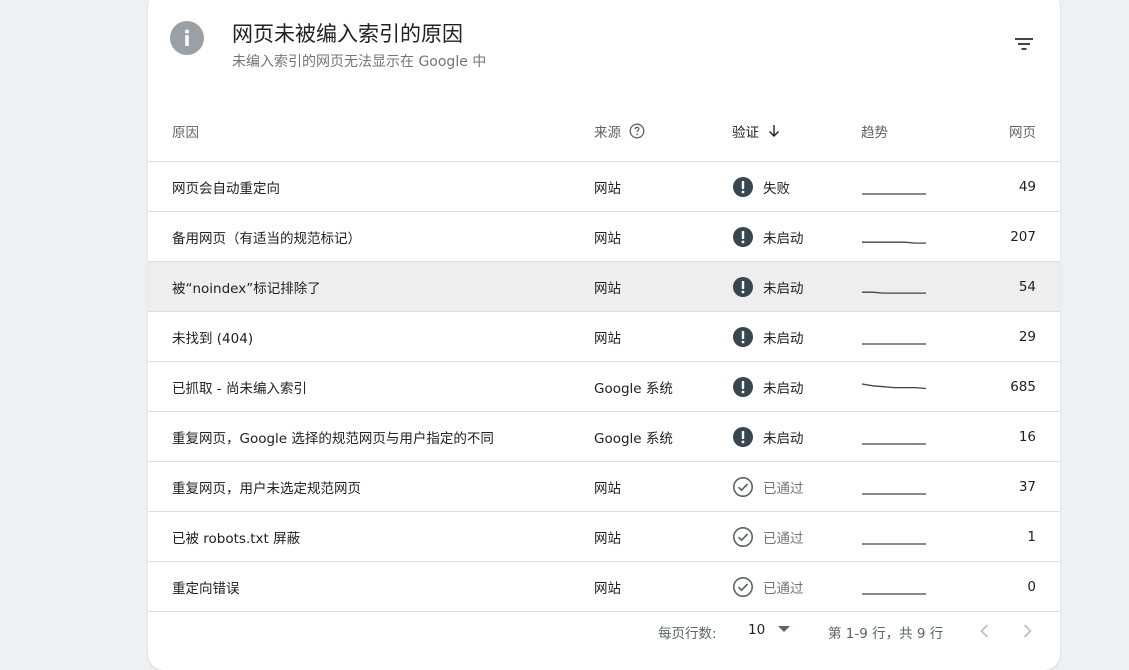 Image resolution: width=1129 pixels, height=670 pixels. I want to click on pages-cell-text: 37, so click(1027, 486).